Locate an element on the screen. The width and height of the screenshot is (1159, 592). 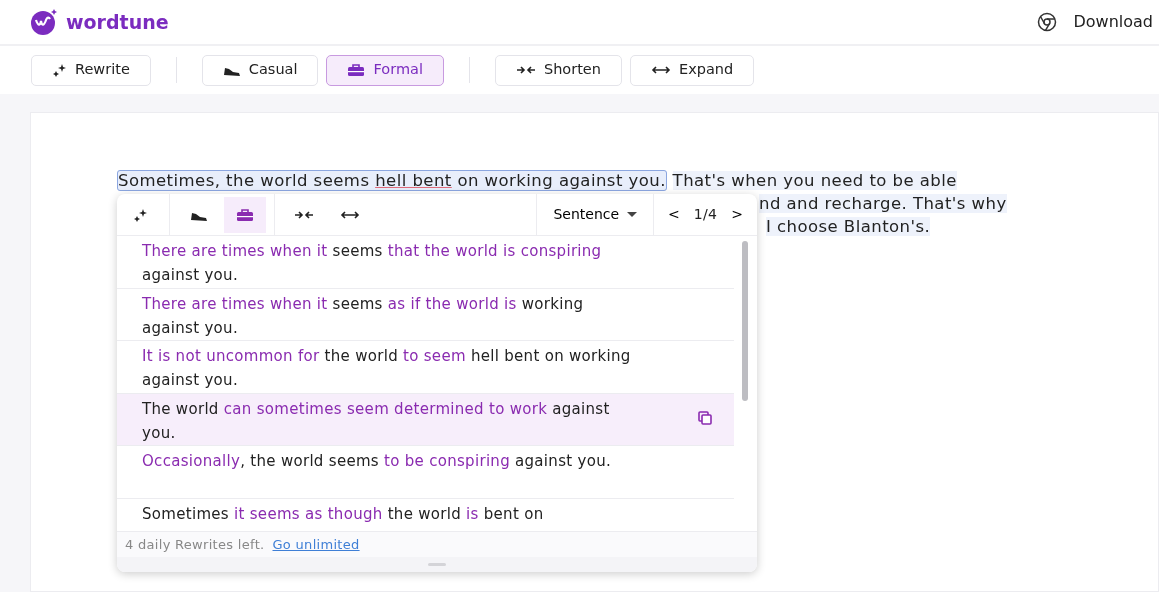
formal-button is located at coordinates (245, 214).